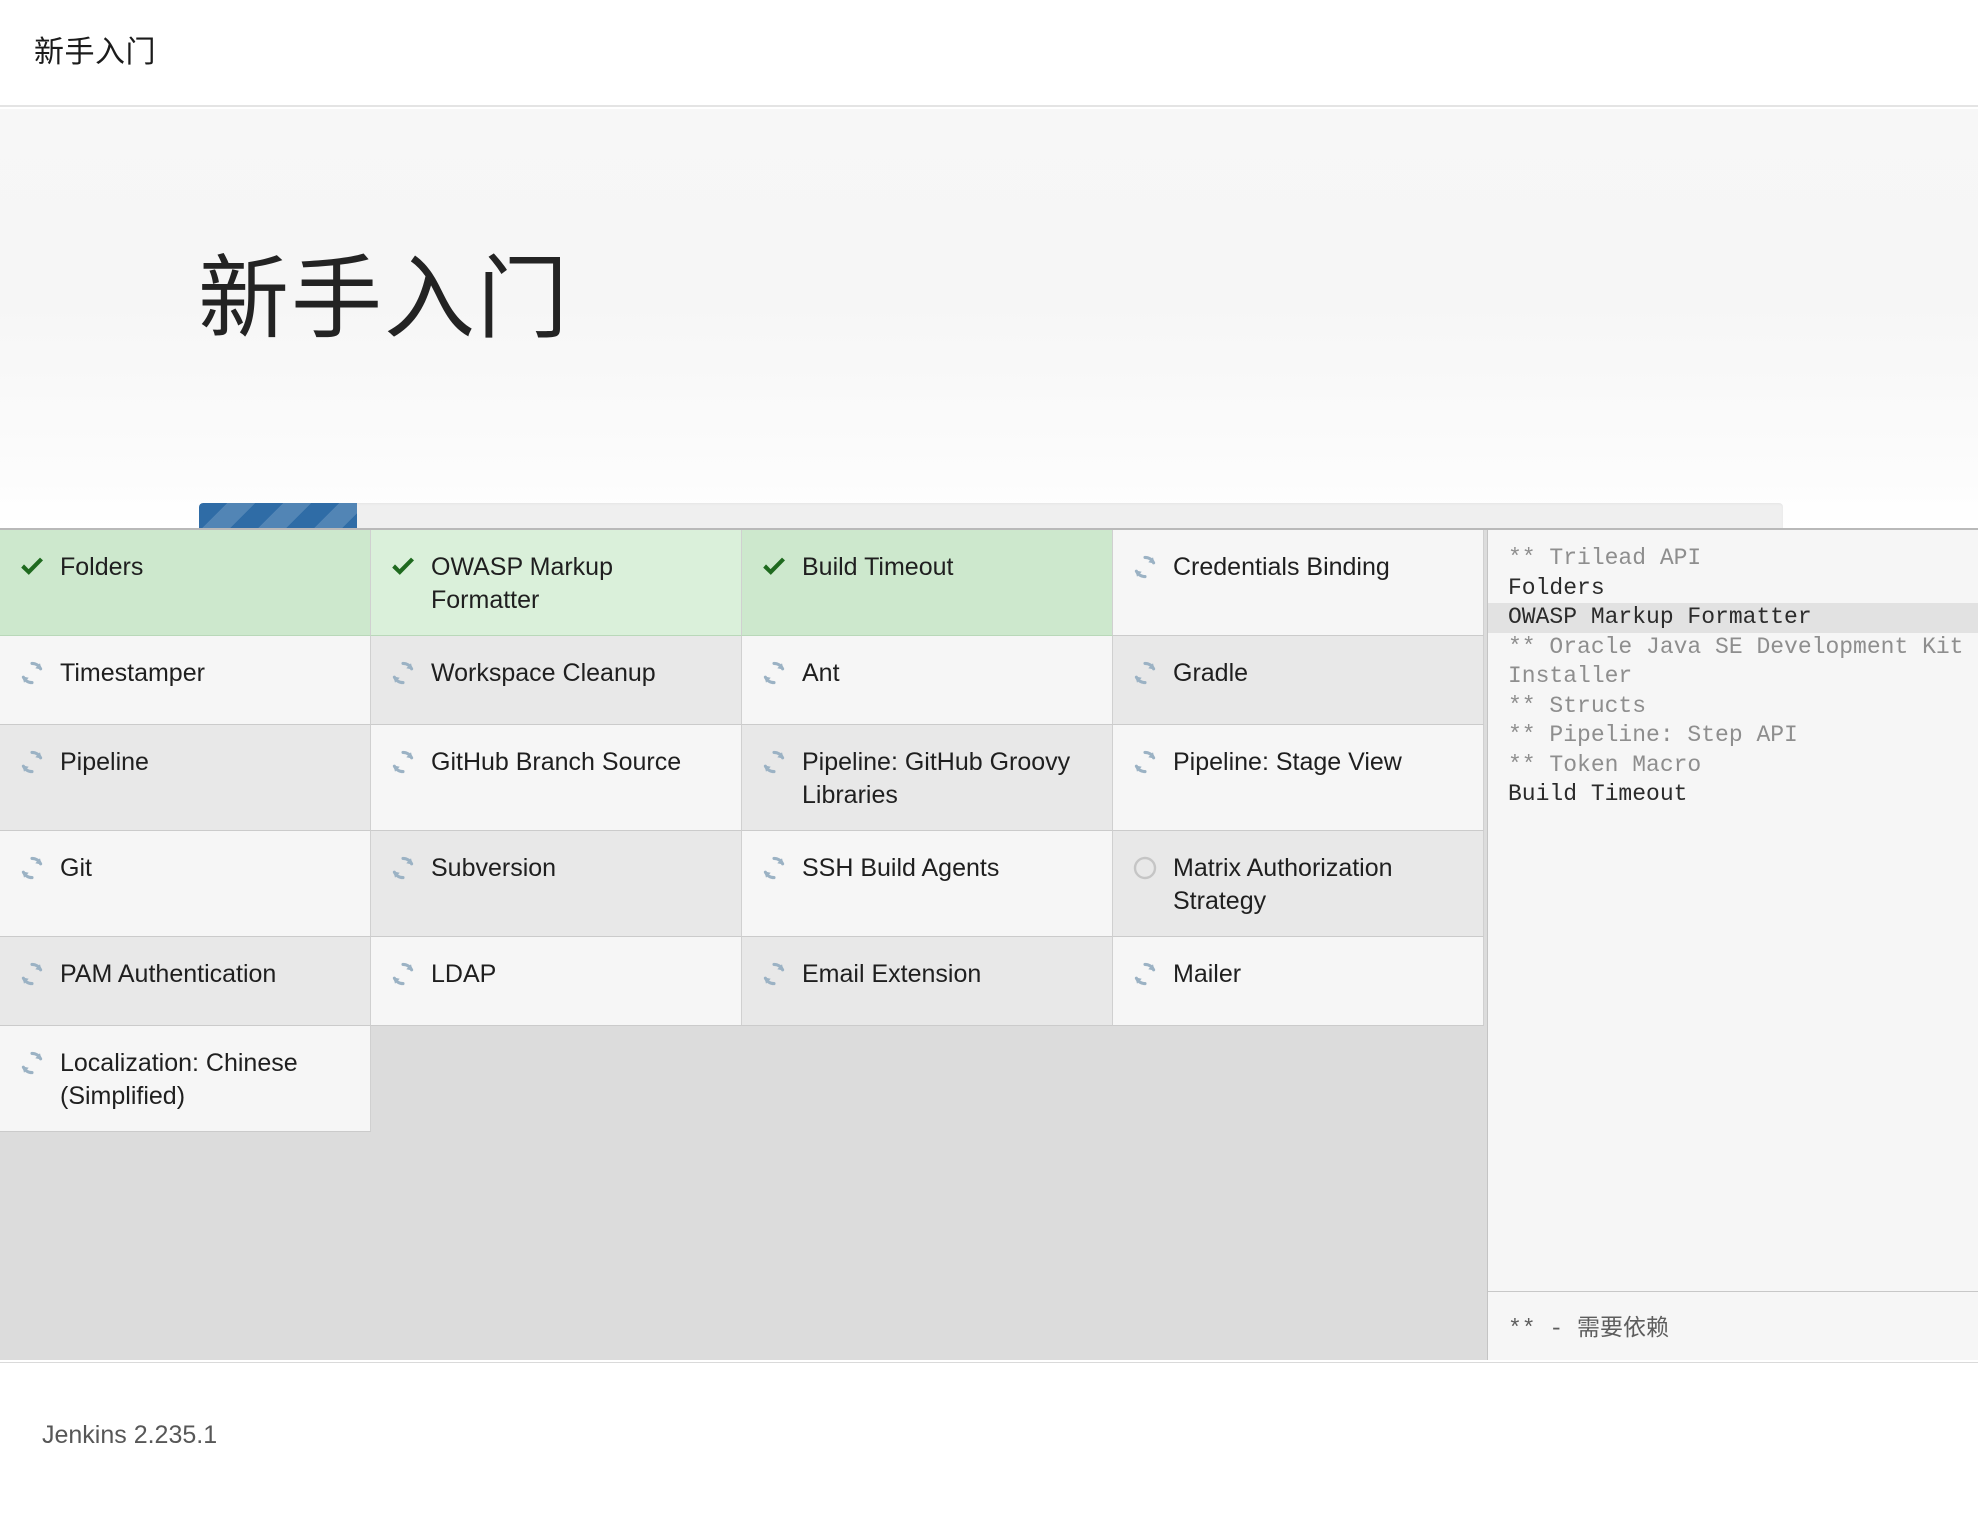 The width and height of the screenshot is (1978, 1516). I want to click on plugin-cell: OWASP Markup Formatter, so click(556, 583).